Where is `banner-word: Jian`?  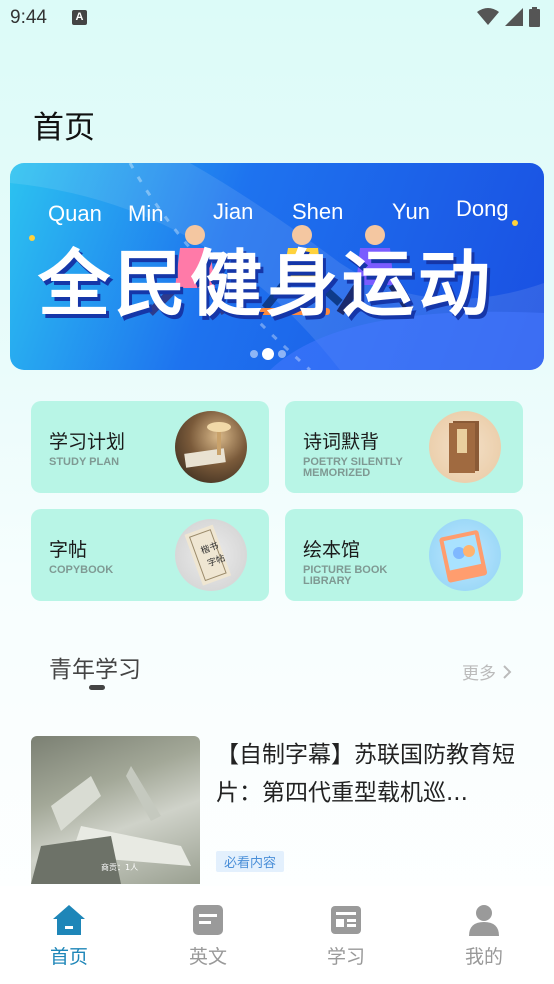
banner-word: Jian is located at coordinates (233, 211).